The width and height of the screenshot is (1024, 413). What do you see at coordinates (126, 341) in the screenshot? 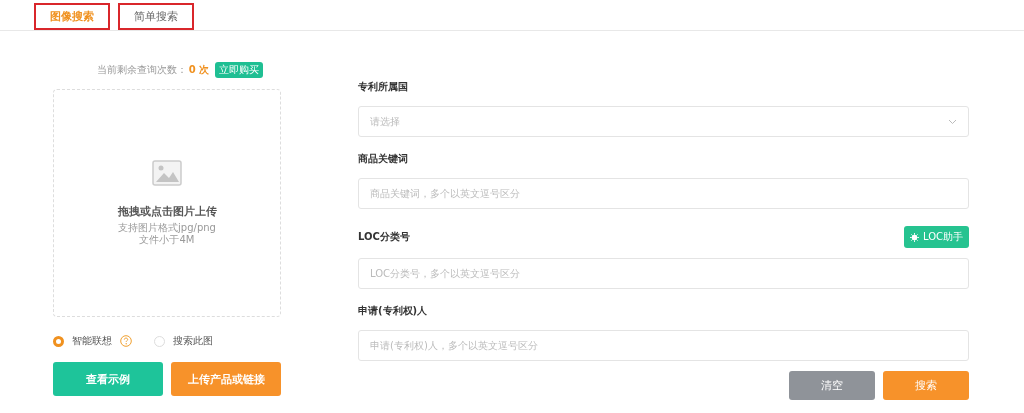
I see `question-circle-icon` at bounding box center [126, 341].